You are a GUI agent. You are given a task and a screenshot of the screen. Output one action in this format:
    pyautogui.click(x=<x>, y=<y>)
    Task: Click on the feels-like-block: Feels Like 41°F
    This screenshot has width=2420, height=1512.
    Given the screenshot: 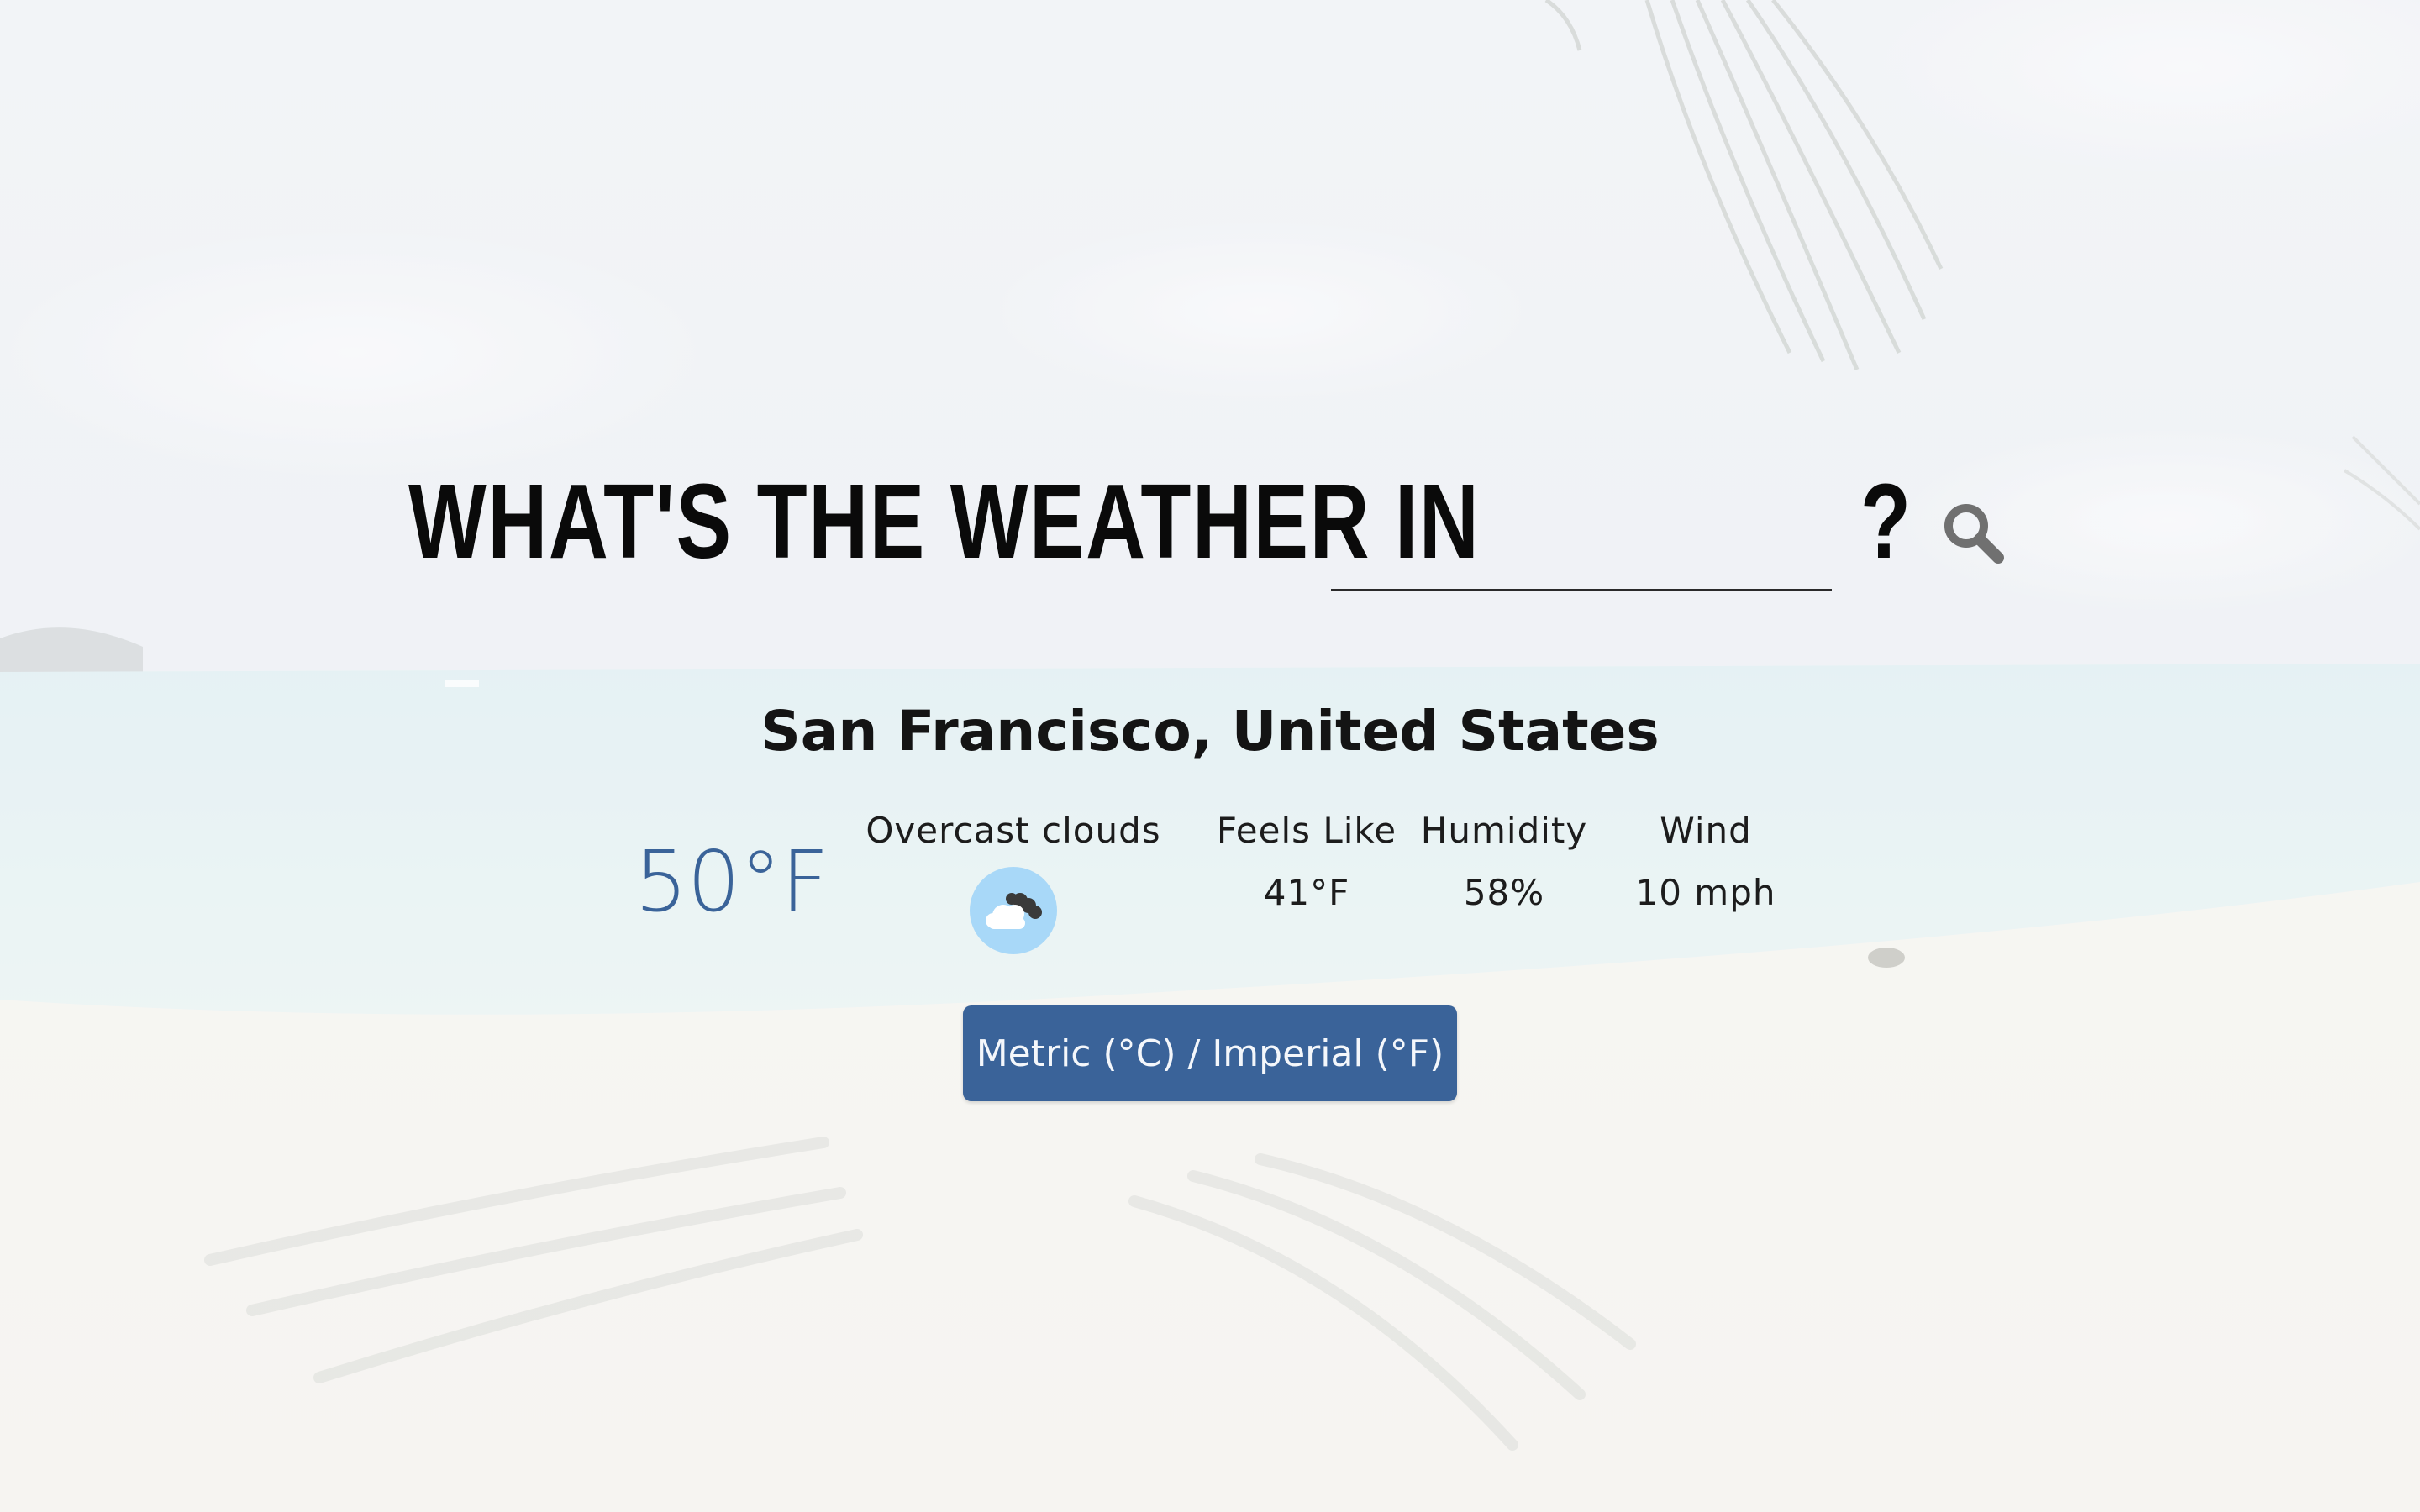 What is the action you would take?
    pyautogui.click(x=1307, y=862)
    